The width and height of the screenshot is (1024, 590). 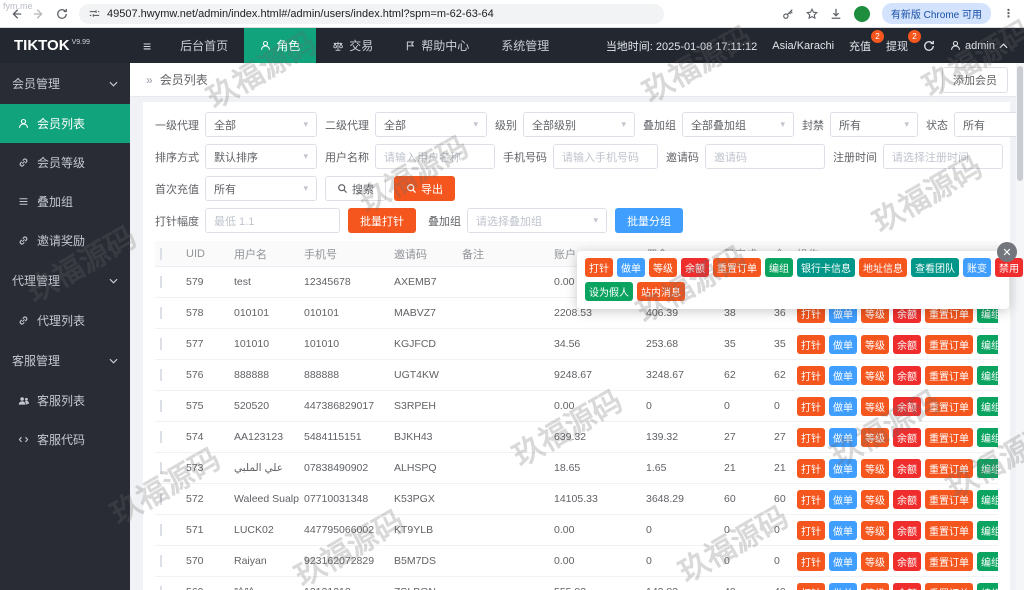 I want to click on username-input: 请输入用户名称, so click(x=435, y=156).